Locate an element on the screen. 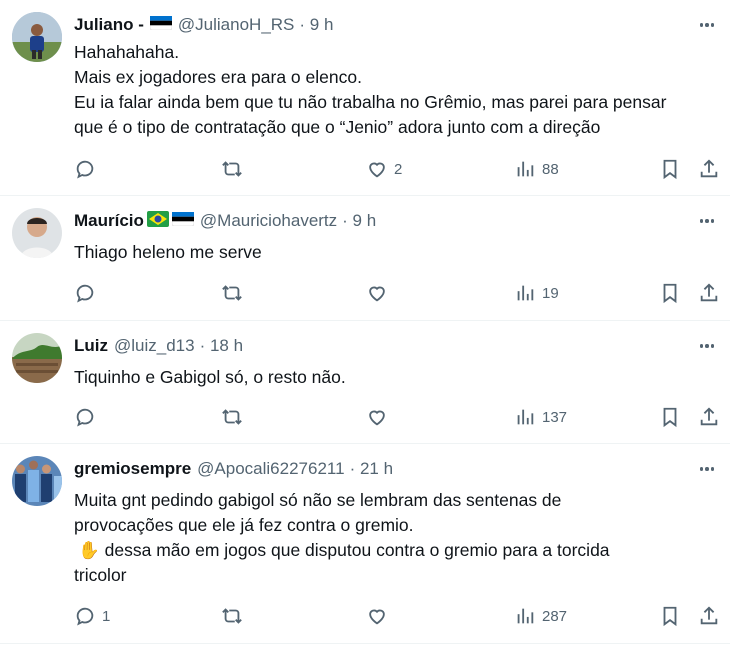  author-handle: @Apocali62276211 is located at coordinates (270, 469).